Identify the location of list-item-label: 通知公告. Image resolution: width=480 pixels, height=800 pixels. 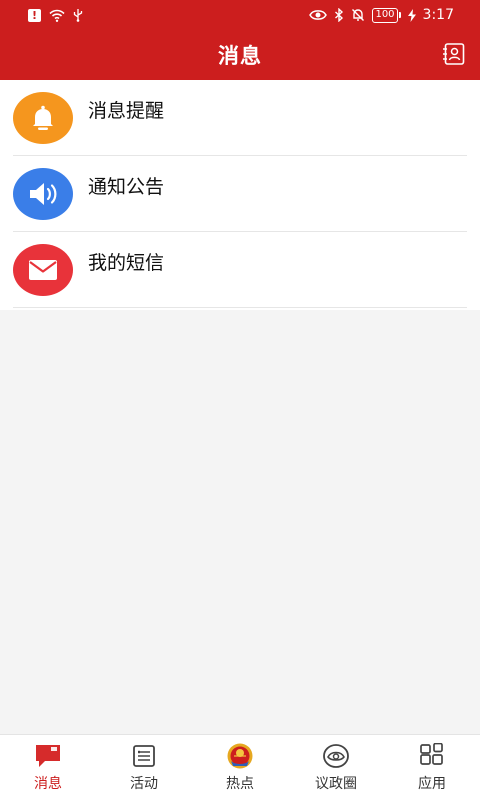
(126, 187).